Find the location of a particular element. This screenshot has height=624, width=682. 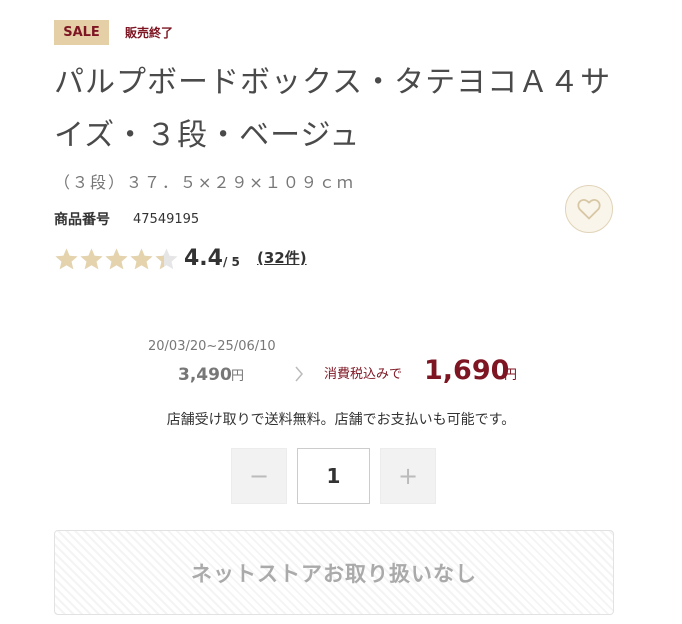

review-count-link: (32件) is located at coordinates (282, 258).